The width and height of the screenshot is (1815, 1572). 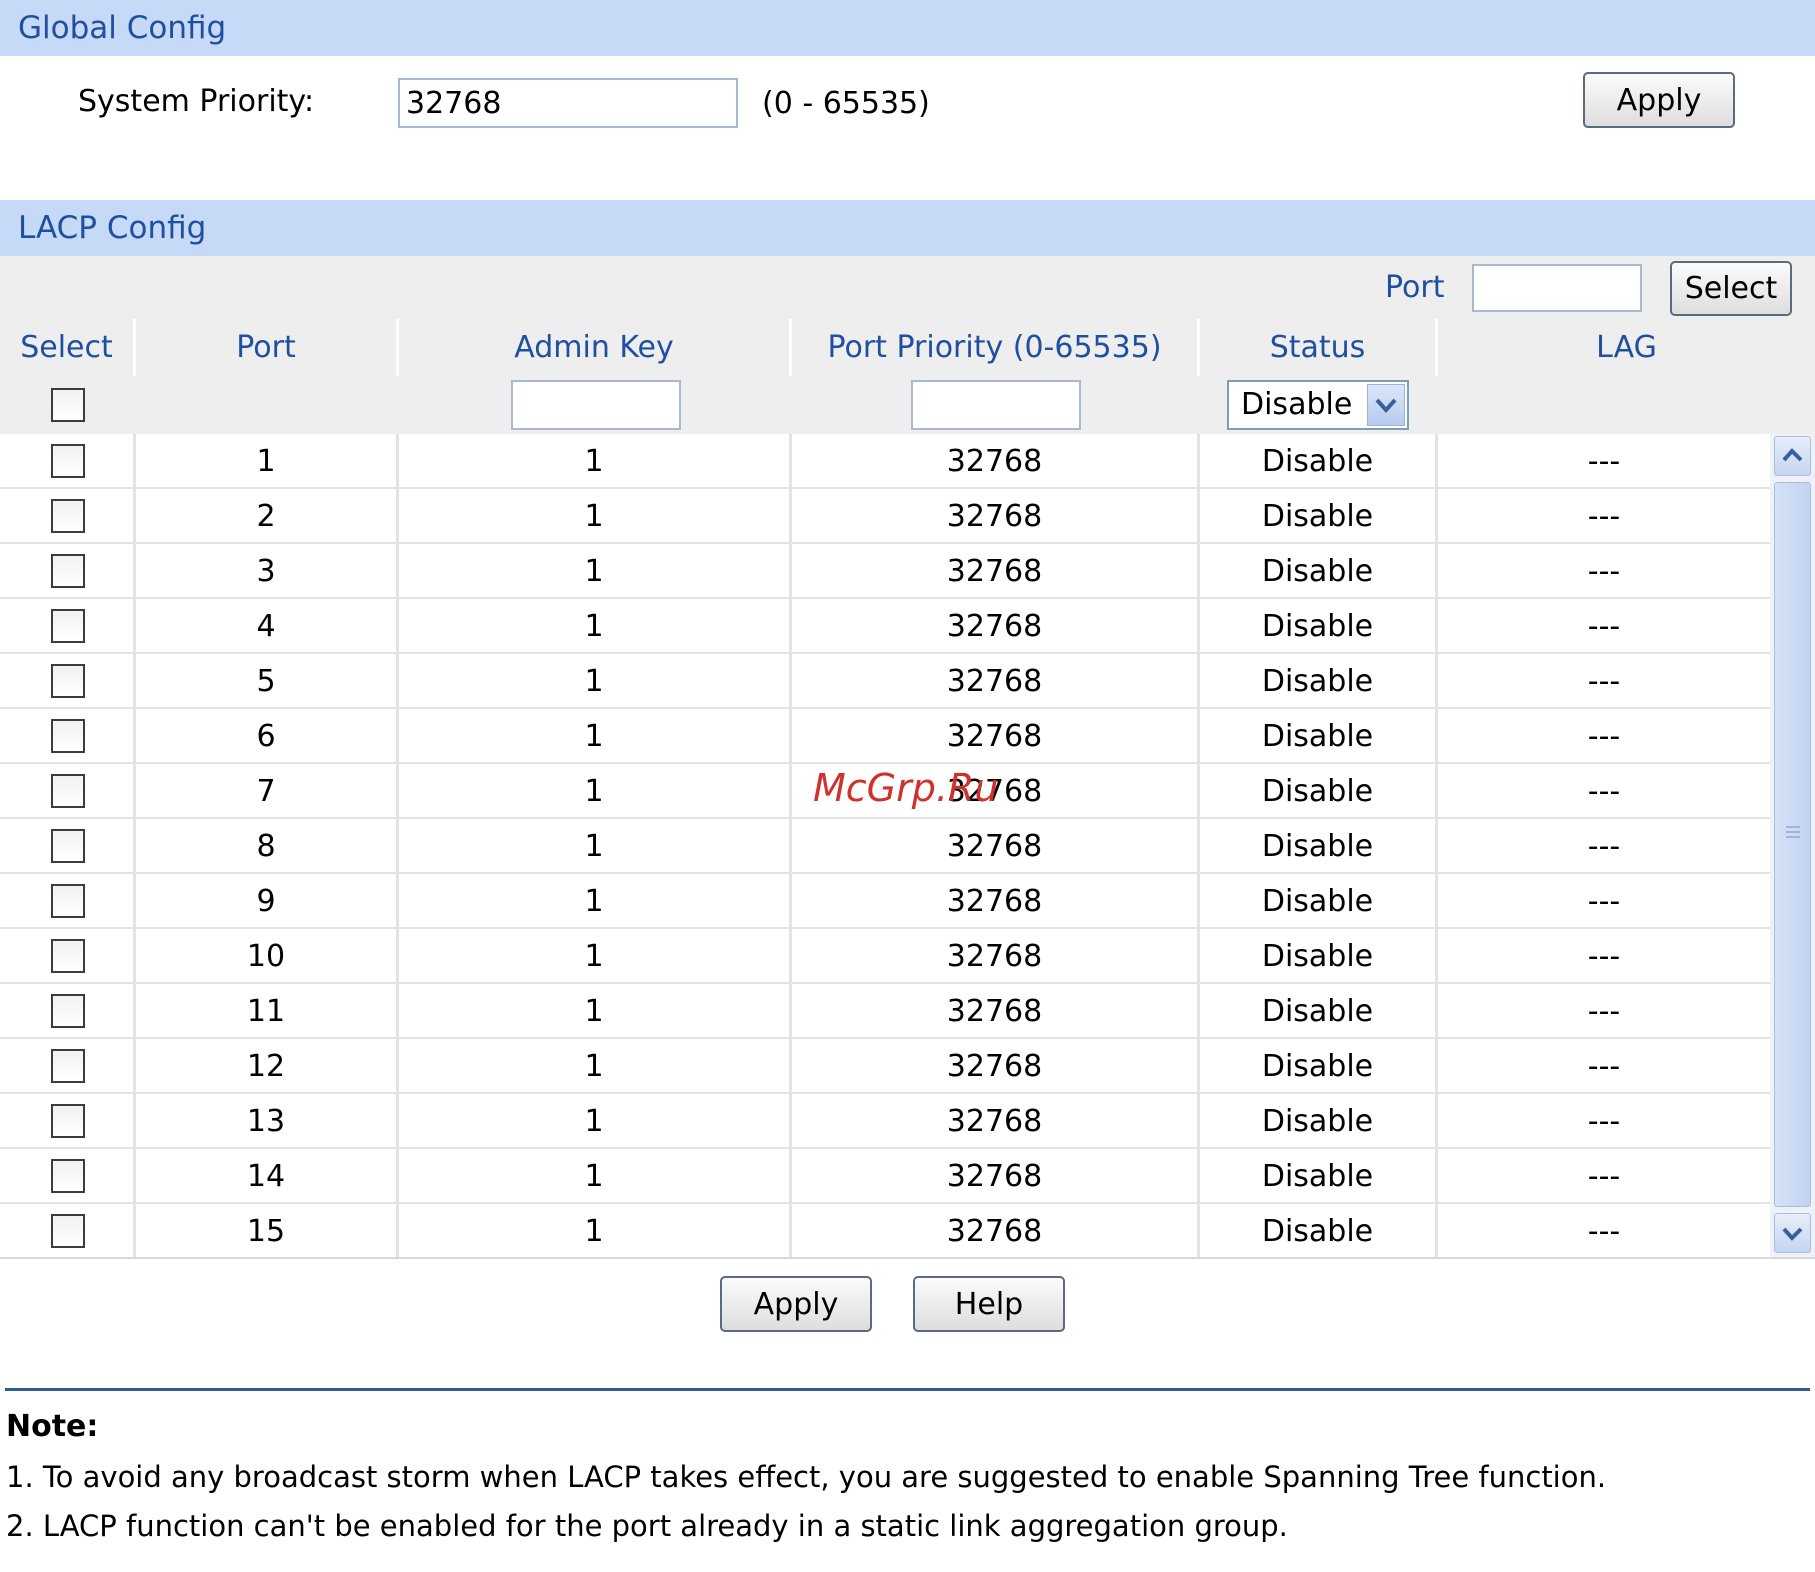 I want to click on scroll-thumb, so click(x=1792, y=844).